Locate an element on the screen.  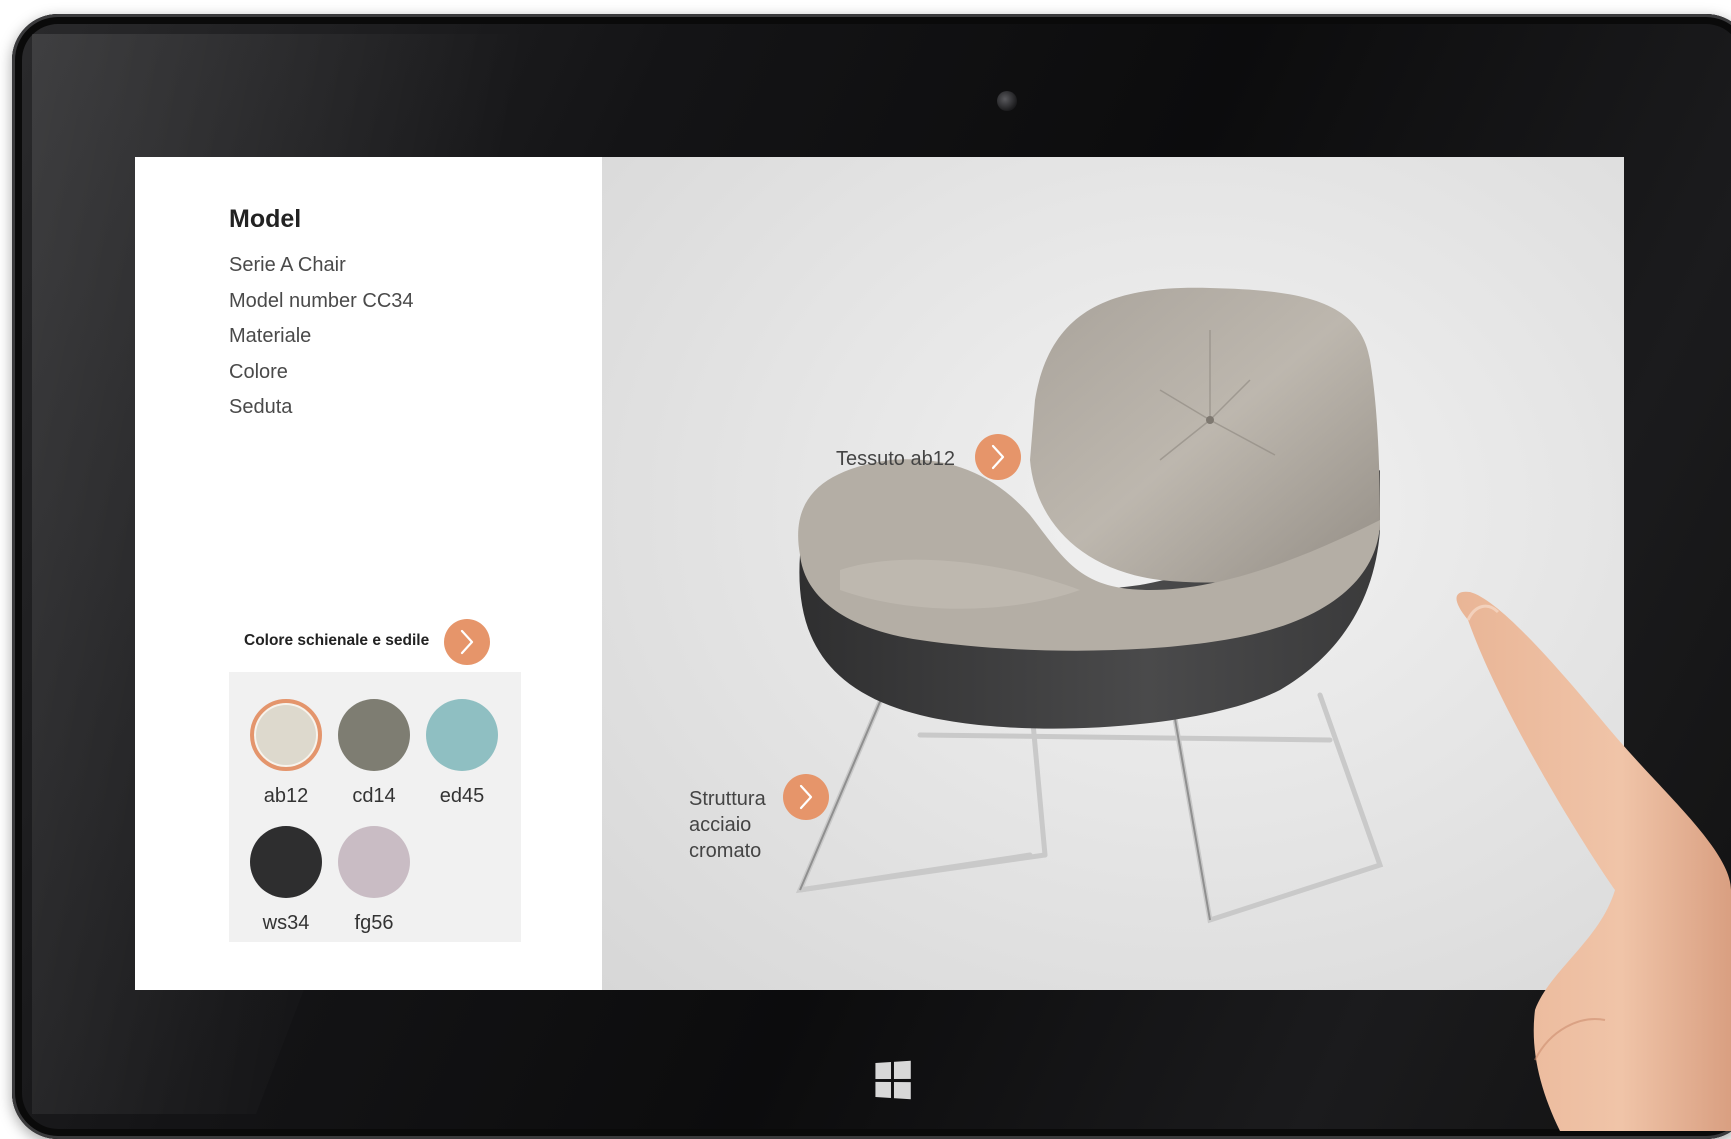
detail-series: Serie A Chair is located at coordinates (287, 265).